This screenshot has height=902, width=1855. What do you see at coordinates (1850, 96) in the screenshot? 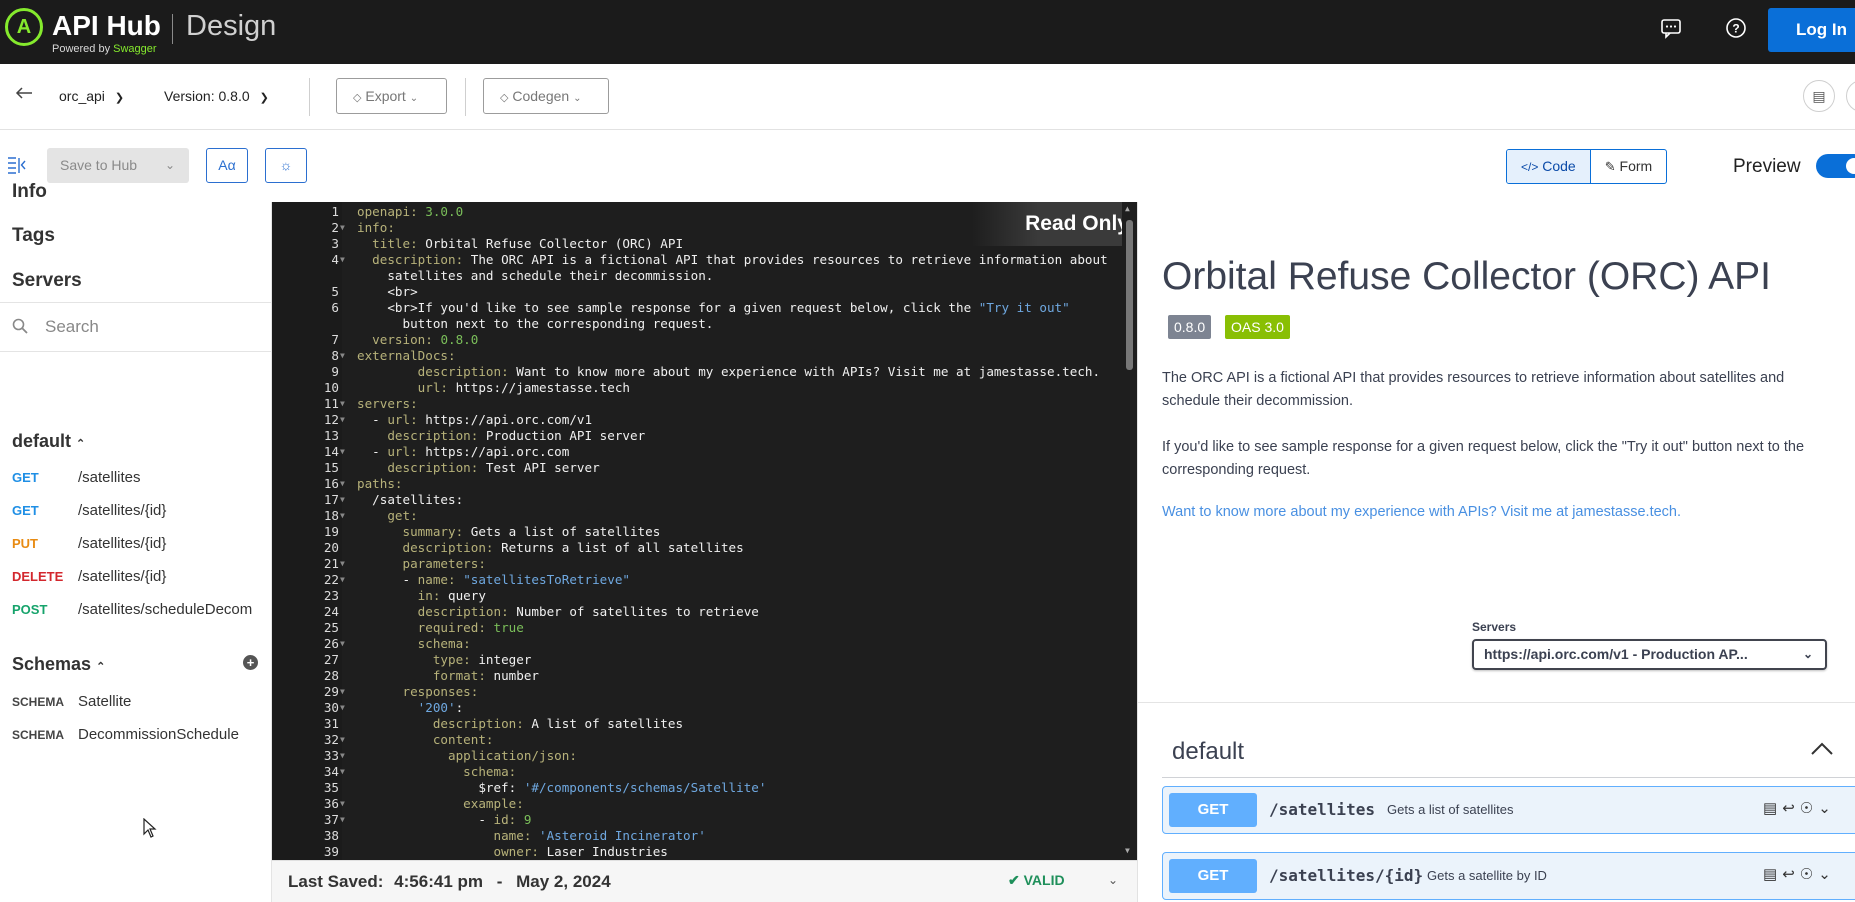
I see `more-icon` at bounding box center [1850, 96].